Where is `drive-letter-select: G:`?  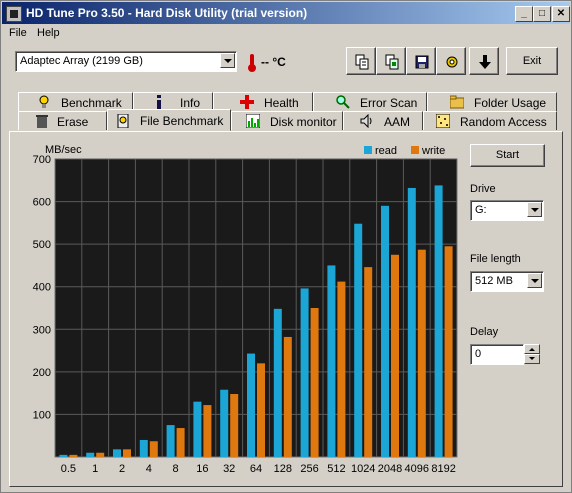 drive-letter-select: G: is located at coordinates (507, 210).